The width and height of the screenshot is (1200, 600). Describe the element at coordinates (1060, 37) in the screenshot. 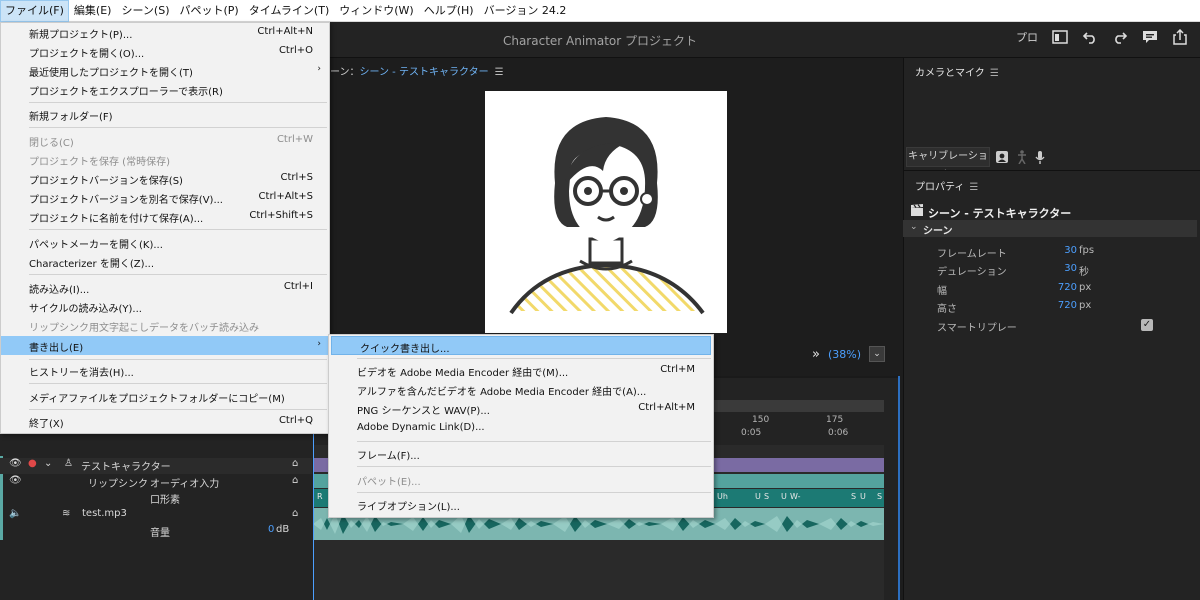

I see `panel-layout-icon` at that location.